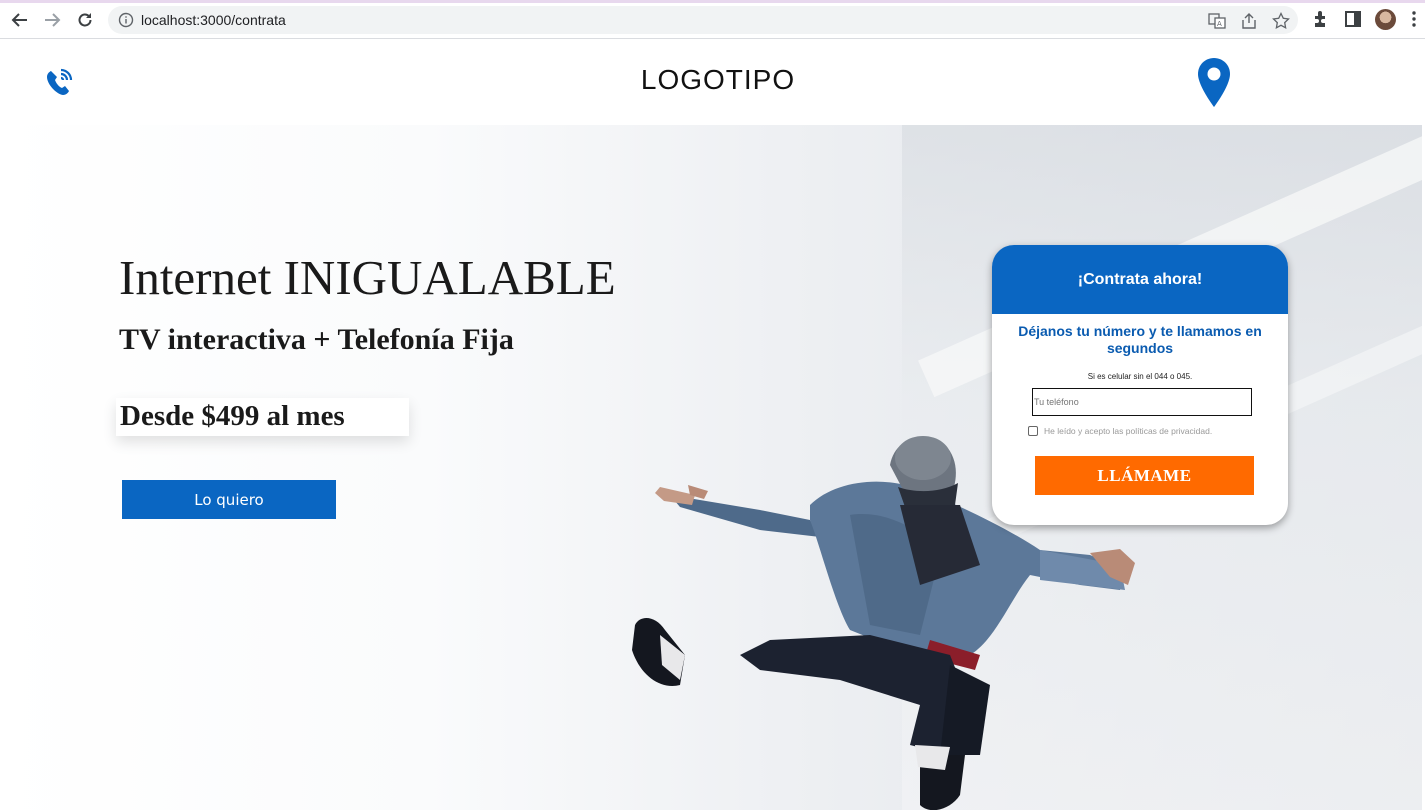 This screenshot has width=1425, height=810. I want to click on tab-strip-edge, so click(712, 1).